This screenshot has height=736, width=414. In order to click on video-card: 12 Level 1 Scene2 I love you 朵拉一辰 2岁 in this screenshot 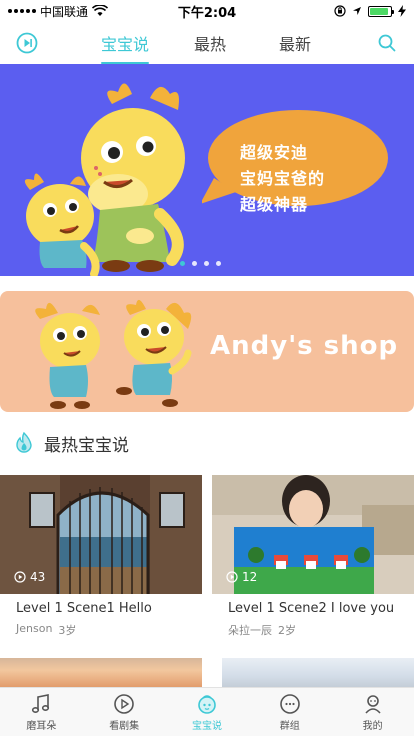, I will do `click(313, 560)`.